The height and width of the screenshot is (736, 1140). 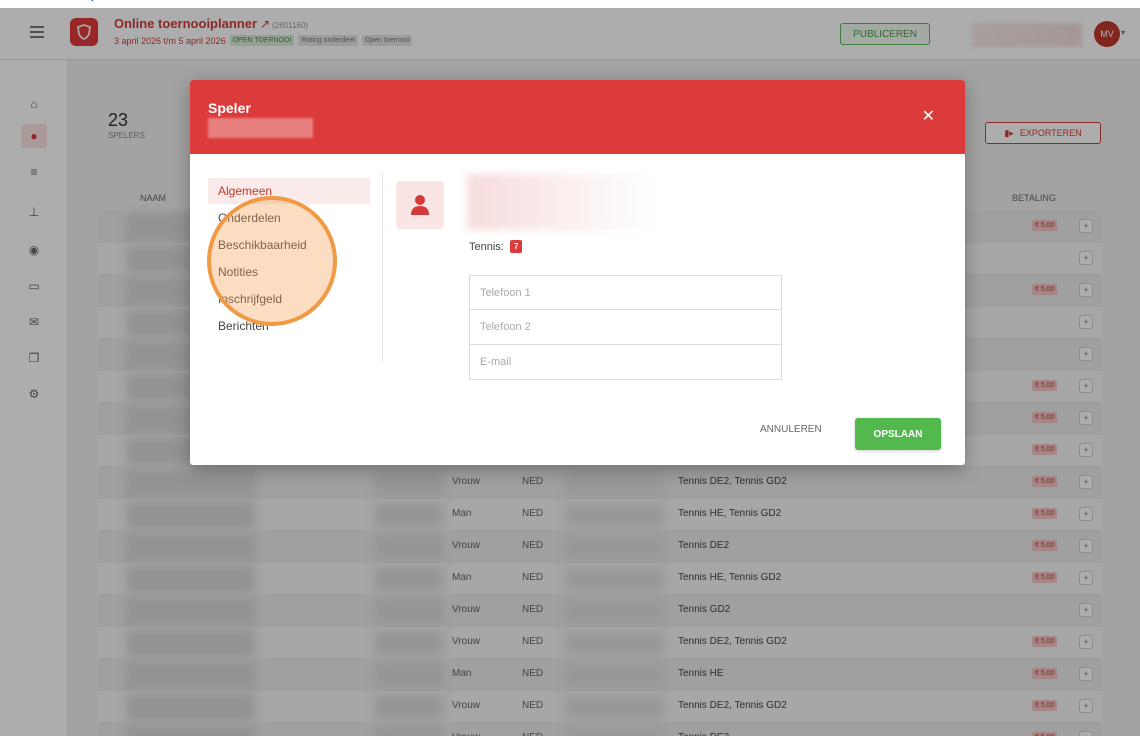 What do you see at coordinates (289, 191) in the screenshot?
I see `nav-general: Algemeen` at bounding box center [289, 191].